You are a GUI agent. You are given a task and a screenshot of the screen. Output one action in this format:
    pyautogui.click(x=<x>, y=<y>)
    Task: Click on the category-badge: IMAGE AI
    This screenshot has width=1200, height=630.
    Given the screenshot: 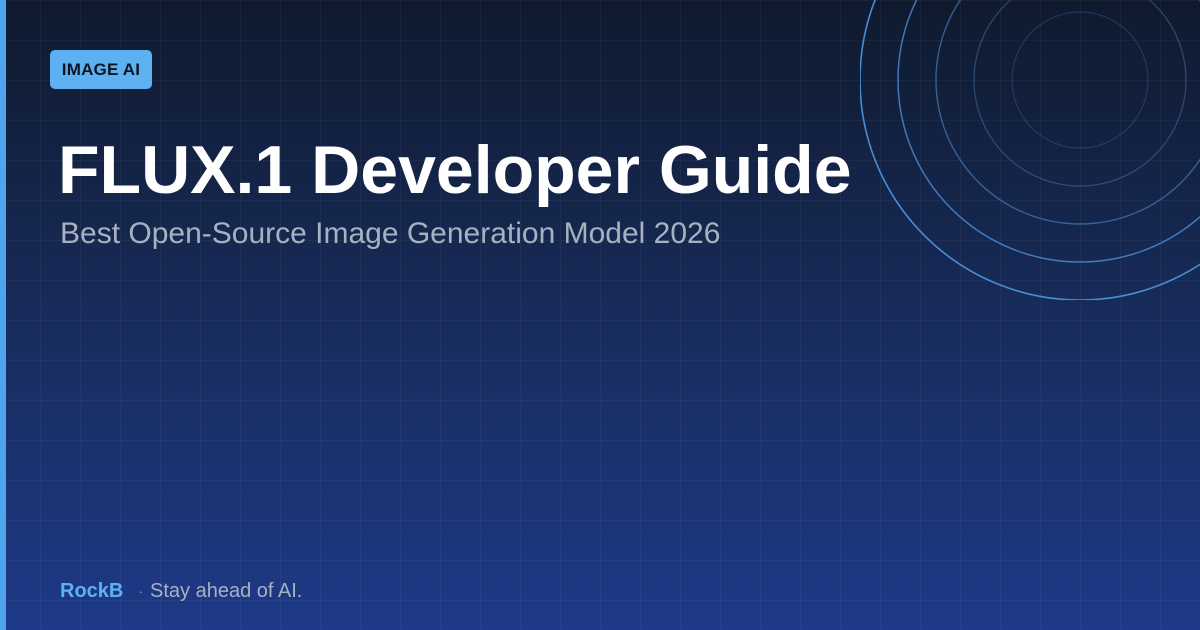 What is the action you would take?
    pyautogui.click(x=101, y=69)
    